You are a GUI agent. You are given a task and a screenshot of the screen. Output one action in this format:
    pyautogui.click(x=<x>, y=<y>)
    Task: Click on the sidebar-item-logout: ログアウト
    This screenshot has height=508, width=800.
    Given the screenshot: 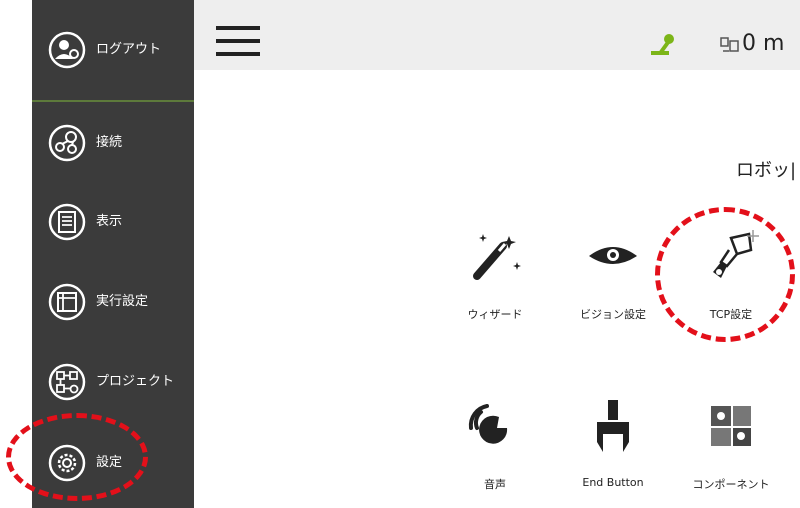 What is the action you would take?
    pyautogui.click(x=113, y=60)
    